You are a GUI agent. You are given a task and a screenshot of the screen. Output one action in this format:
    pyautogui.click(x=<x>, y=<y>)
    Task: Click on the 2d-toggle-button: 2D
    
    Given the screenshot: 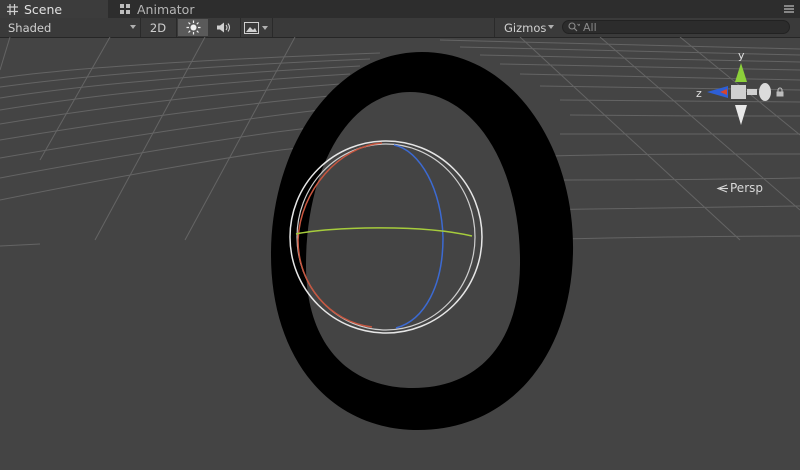 What is the action you would take?
    pyautogui.click(x=158, y=27)
    